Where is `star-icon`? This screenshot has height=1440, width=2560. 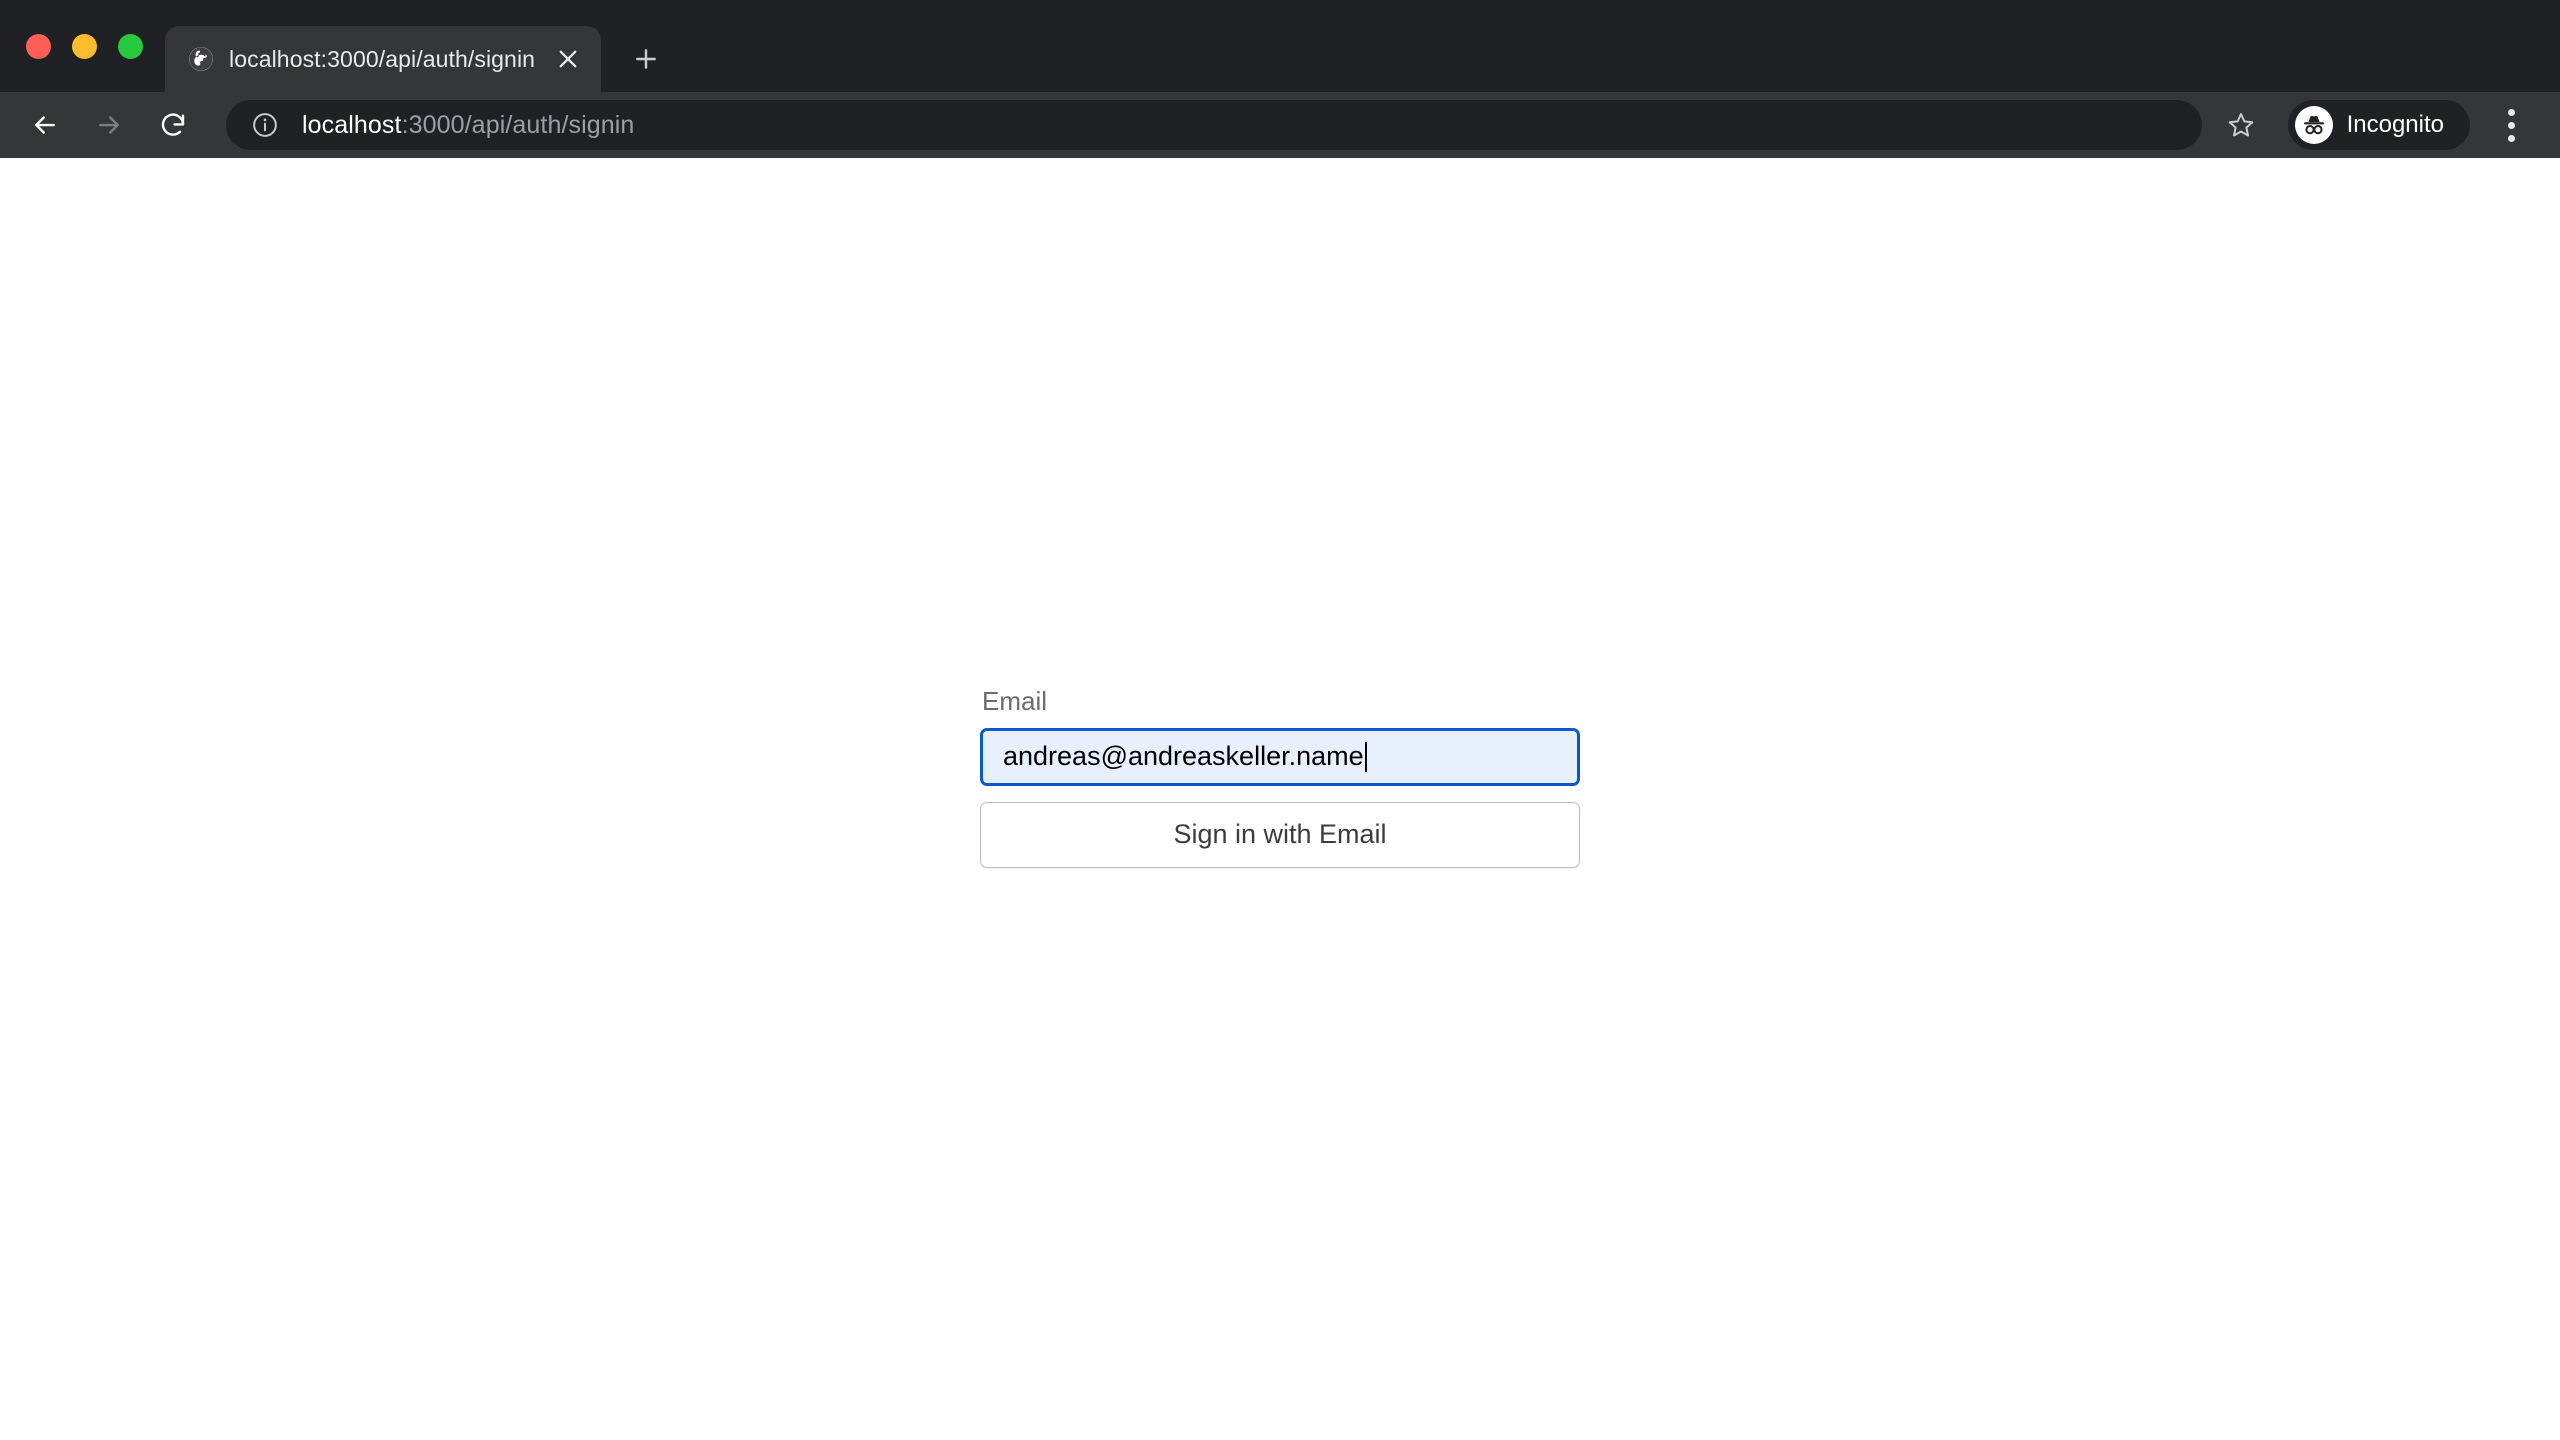 star-icon is located at coordinates (2240, 125).